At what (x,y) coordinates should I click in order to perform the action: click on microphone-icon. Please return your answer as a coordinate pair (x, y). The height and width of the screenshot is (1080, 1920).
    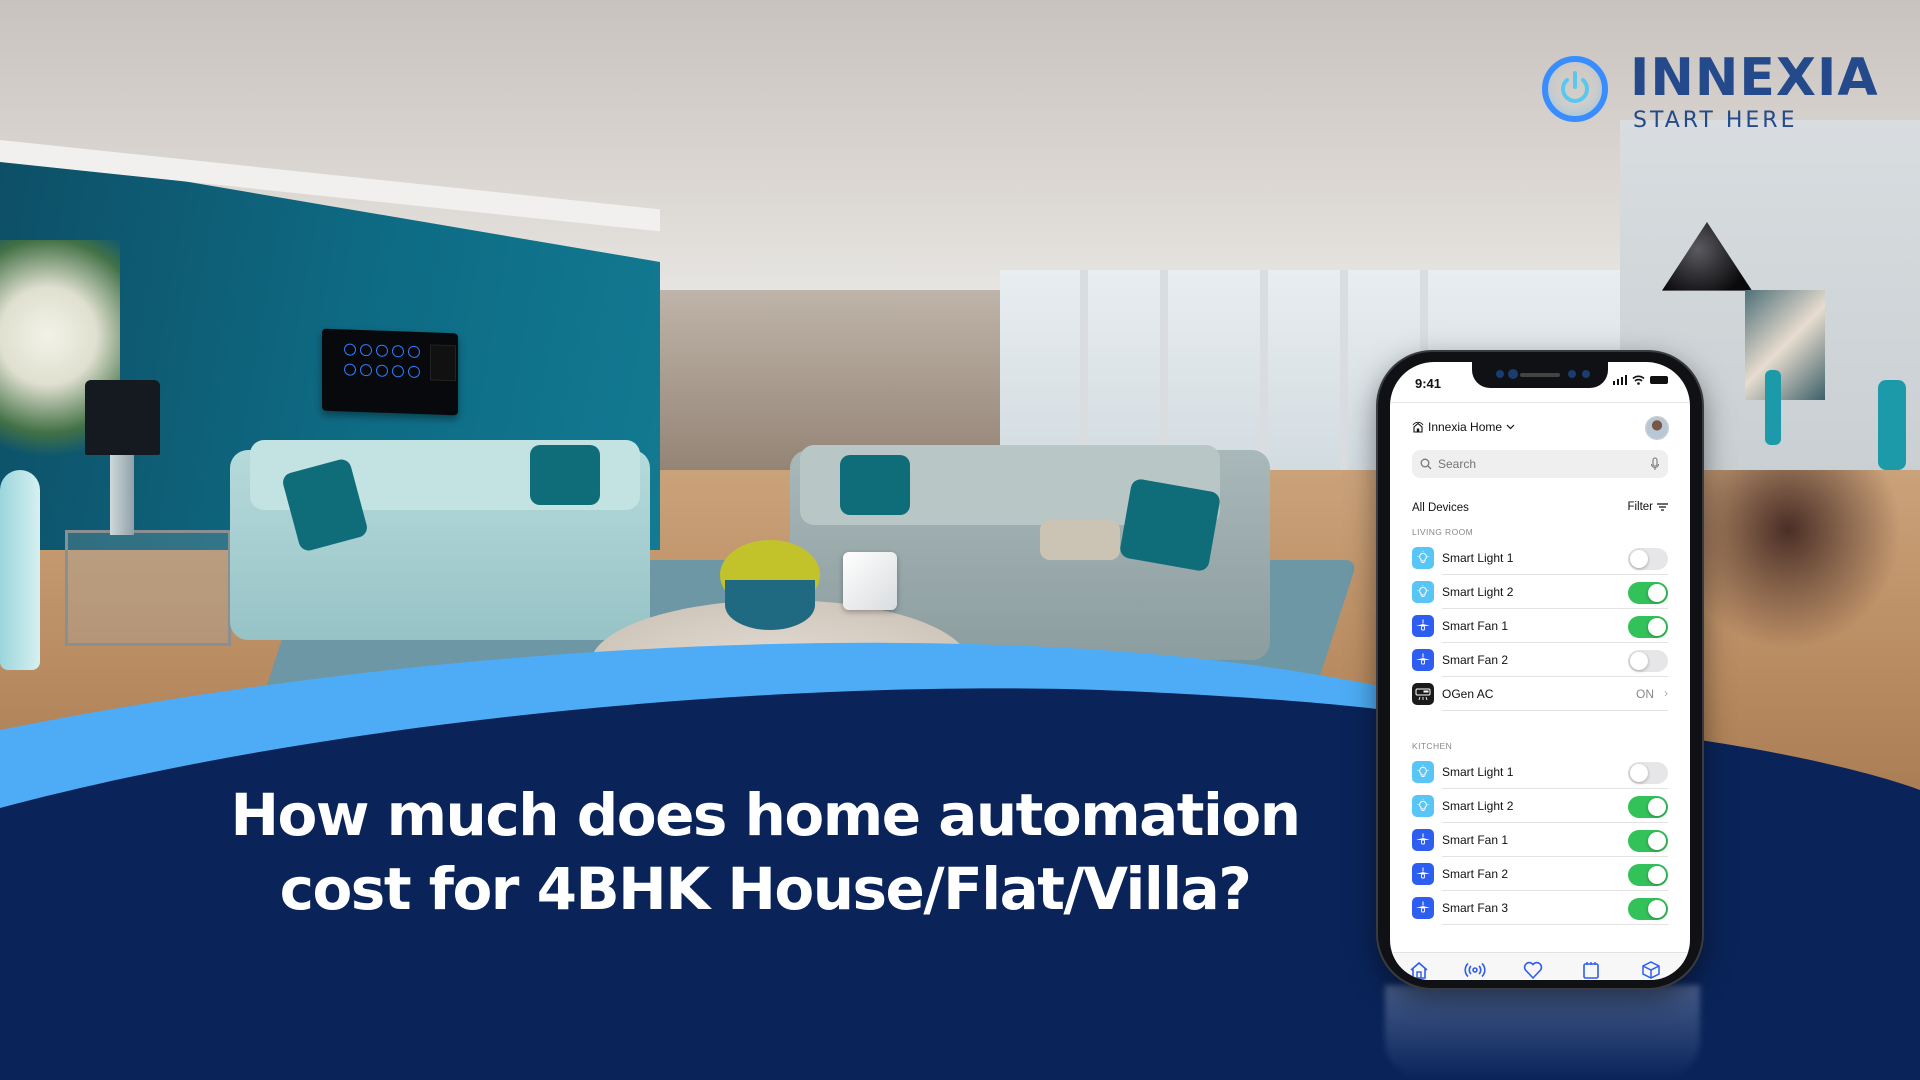
    Looking at the image, I should click on (1655, 464).